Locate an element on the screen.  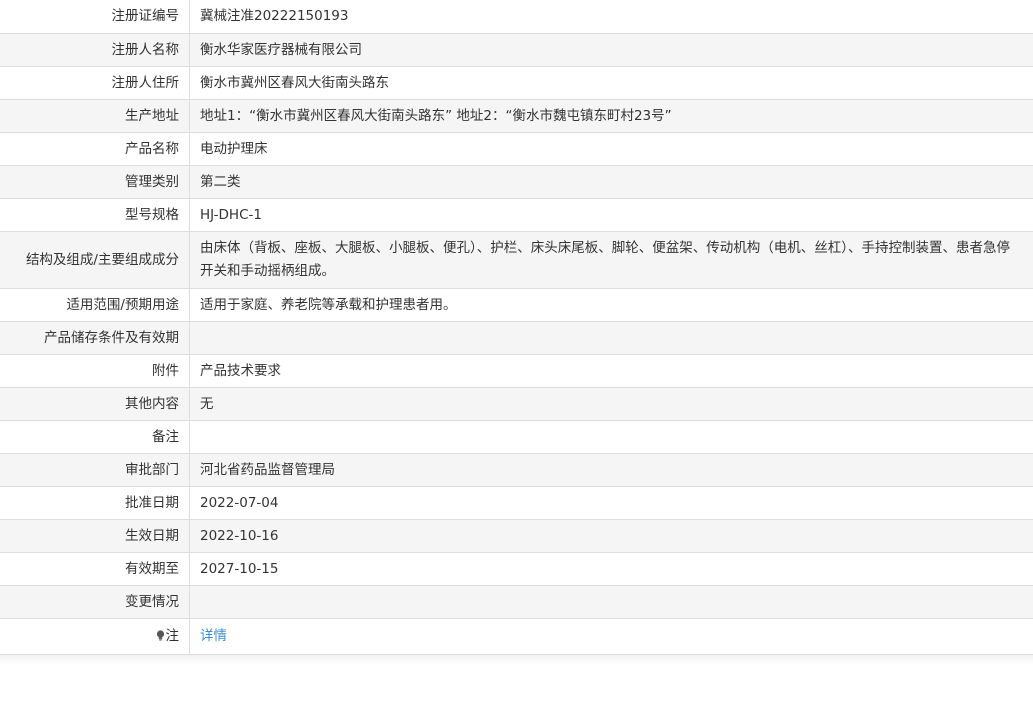
row-label: 附件 is located at coordinates (95, 371).